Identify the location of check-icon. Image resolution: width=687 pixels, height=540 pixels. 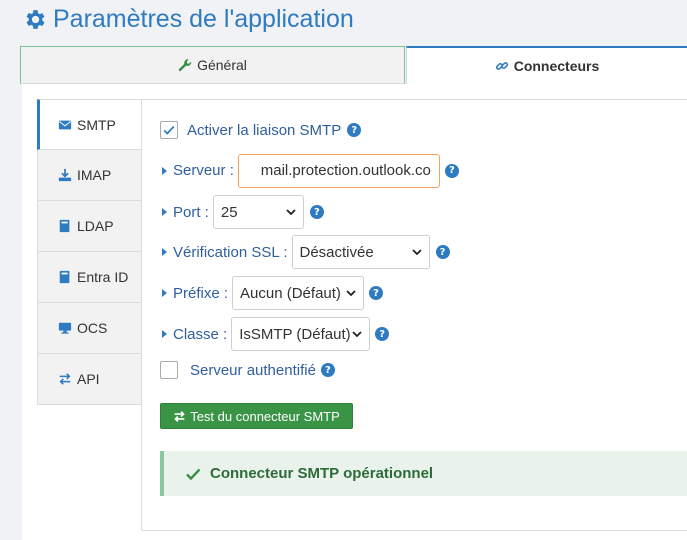
(193, 474).